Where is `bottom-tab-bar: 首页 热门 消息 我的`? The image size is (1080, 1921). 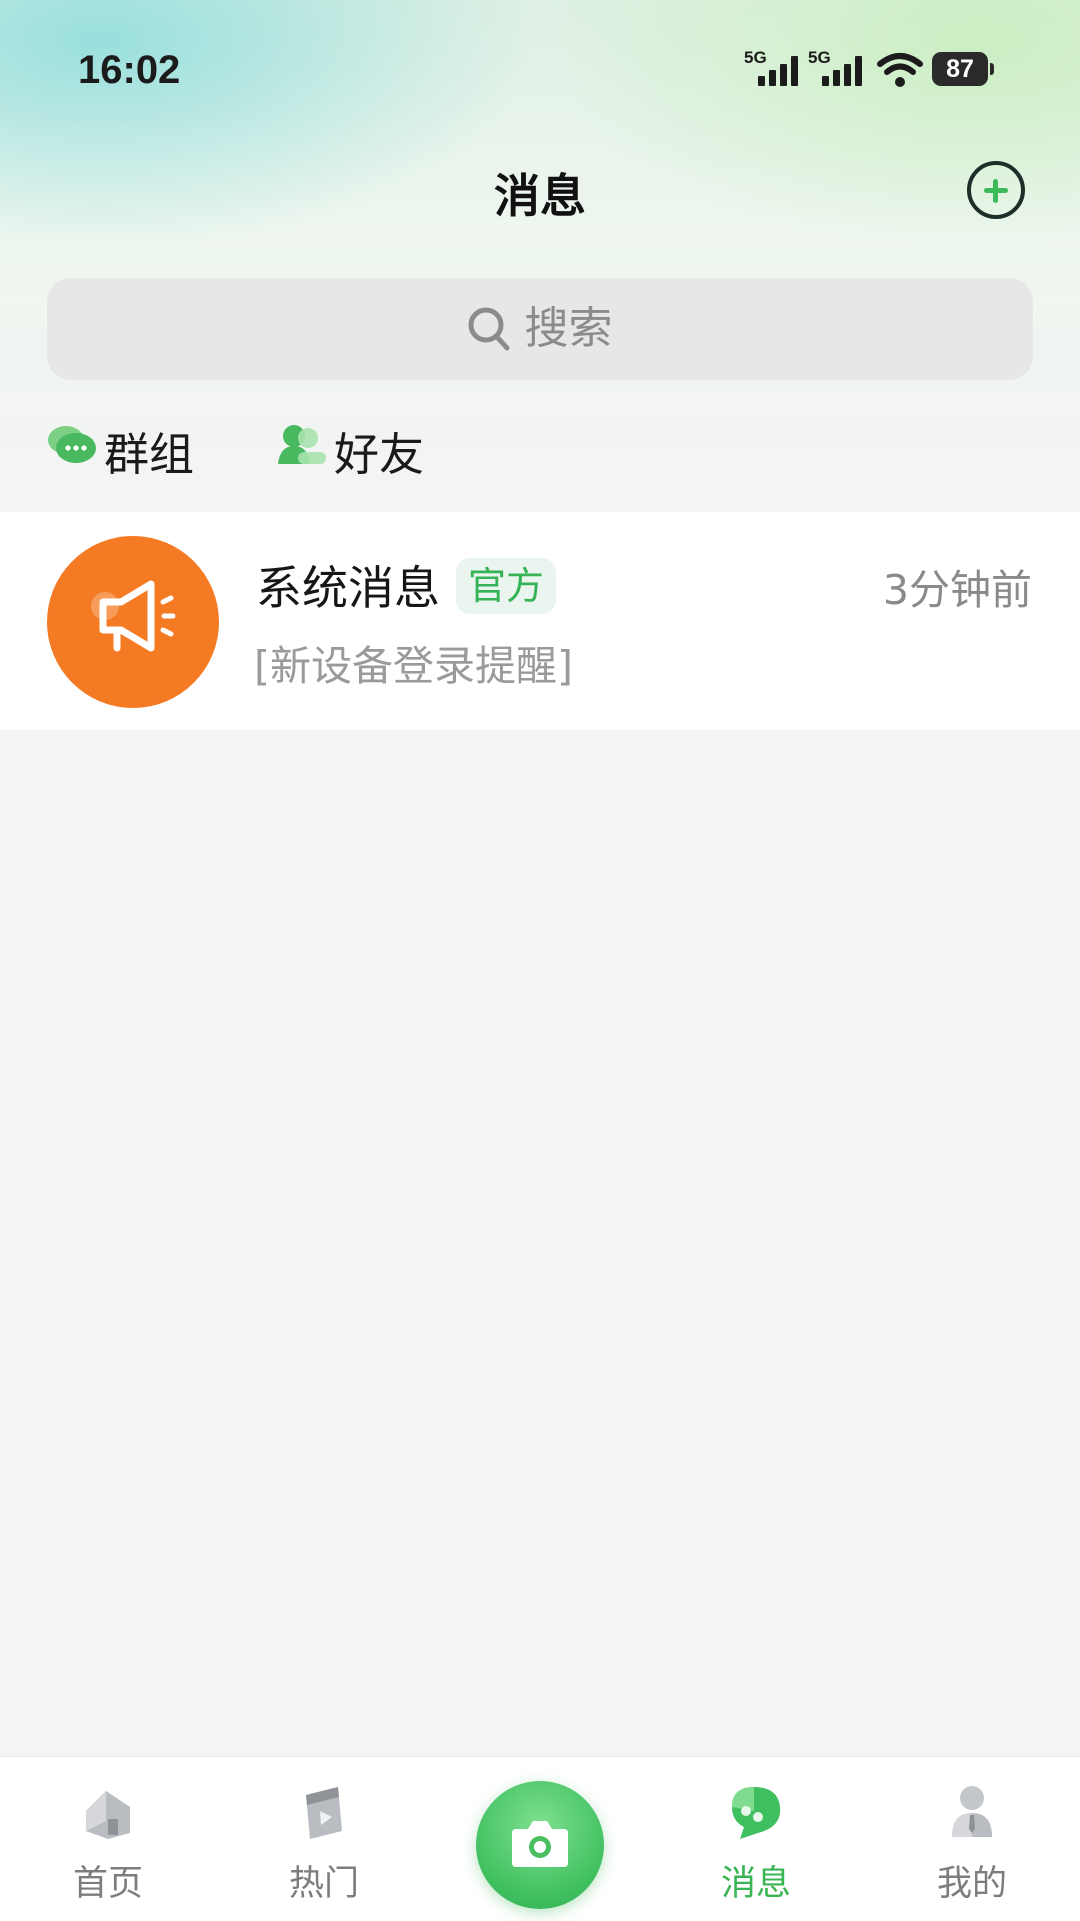
bottom-tab-bar: 首页 热门 消息 我的 is located at coordinates (540, 1838).